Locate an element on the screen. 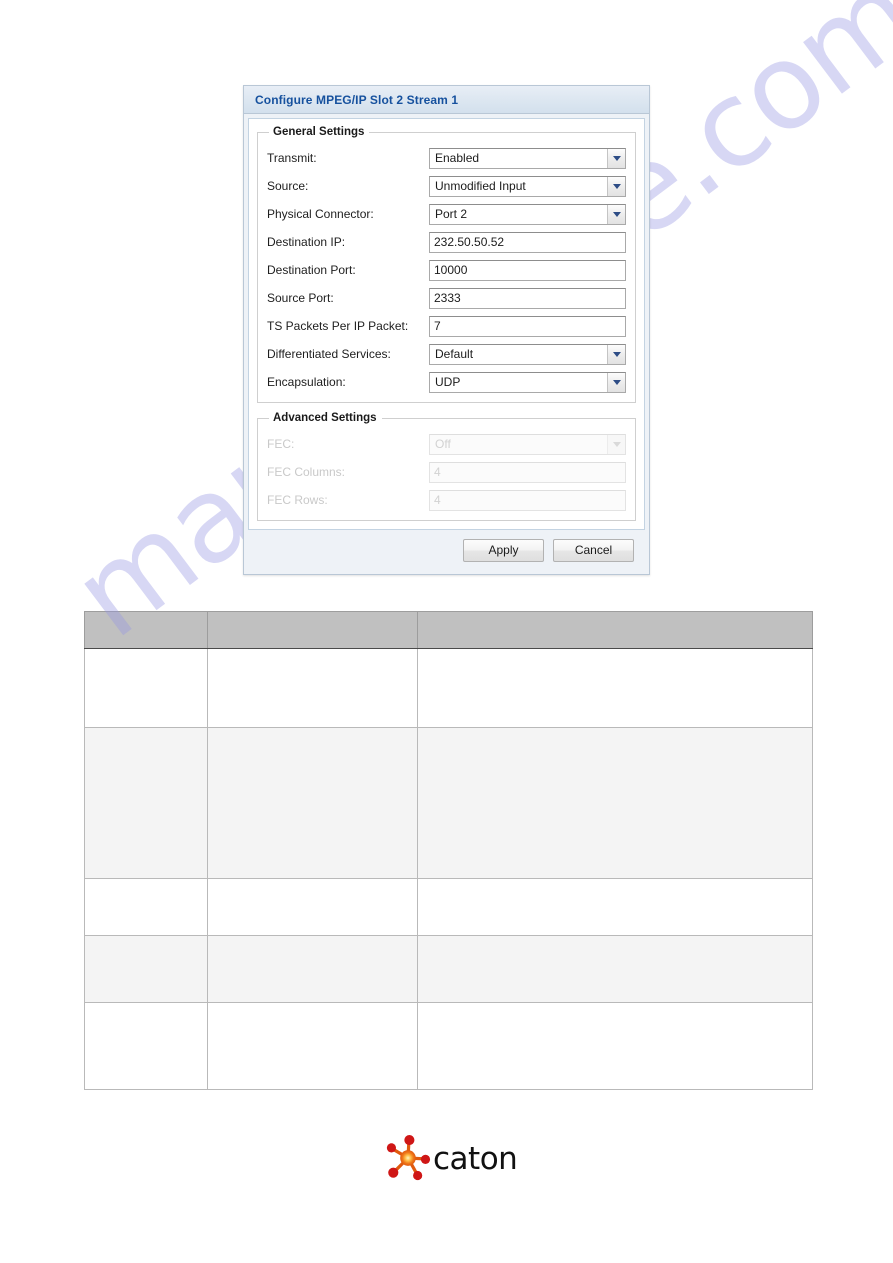  destination-port-input is located at coordinates (527, 270).